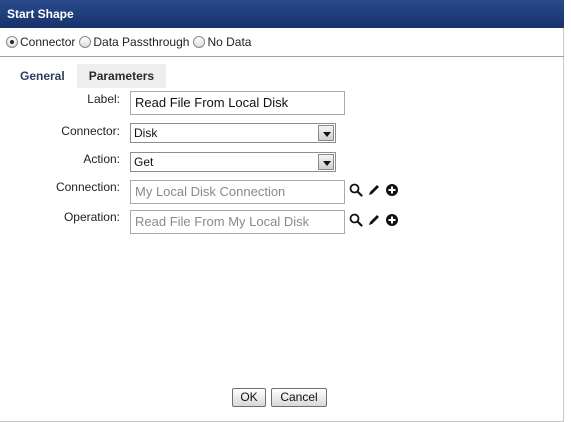 The width and height of the screenshot is (571, 422). I want to click on action-select: Get, so click(233, 162).